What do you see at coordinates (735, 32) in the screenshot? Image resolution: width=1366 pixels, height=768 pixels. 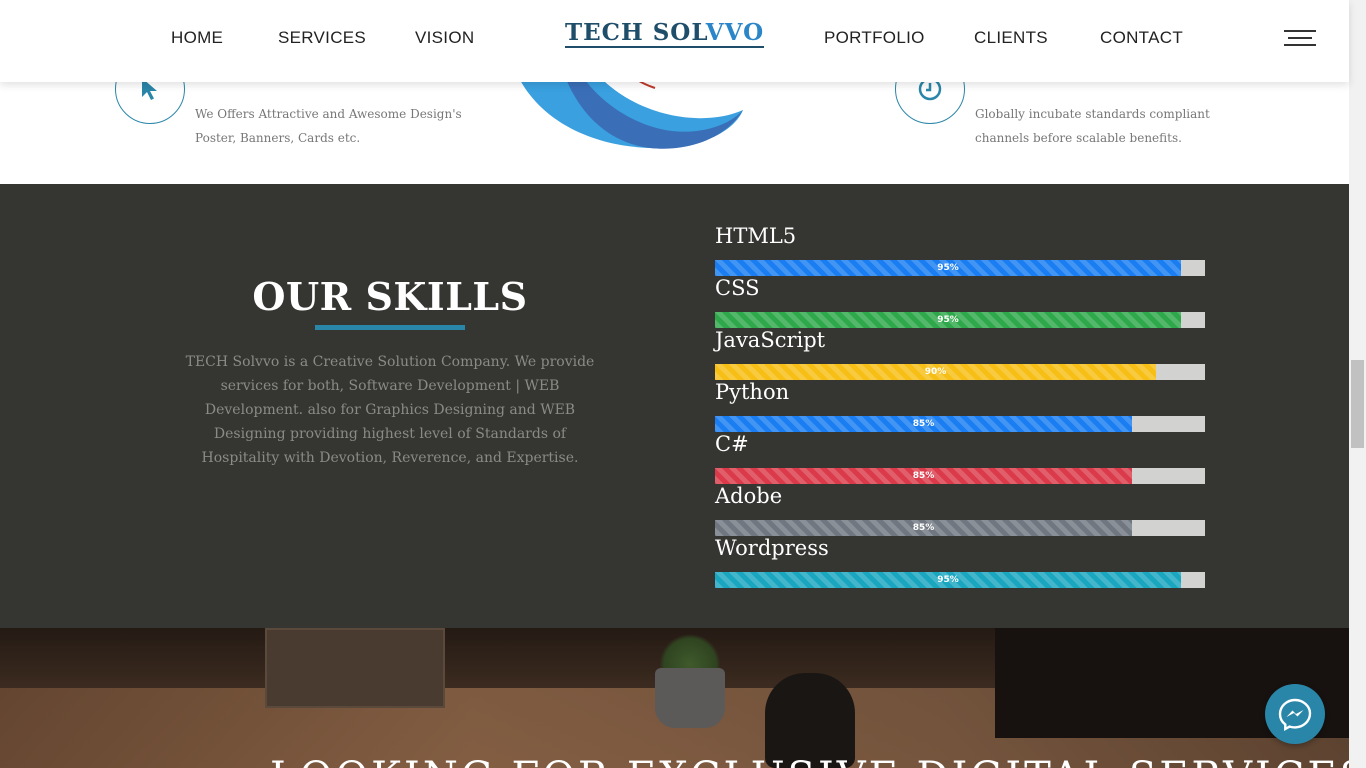 I see `logo-accent: VVO` at bounding box center [735, 32].